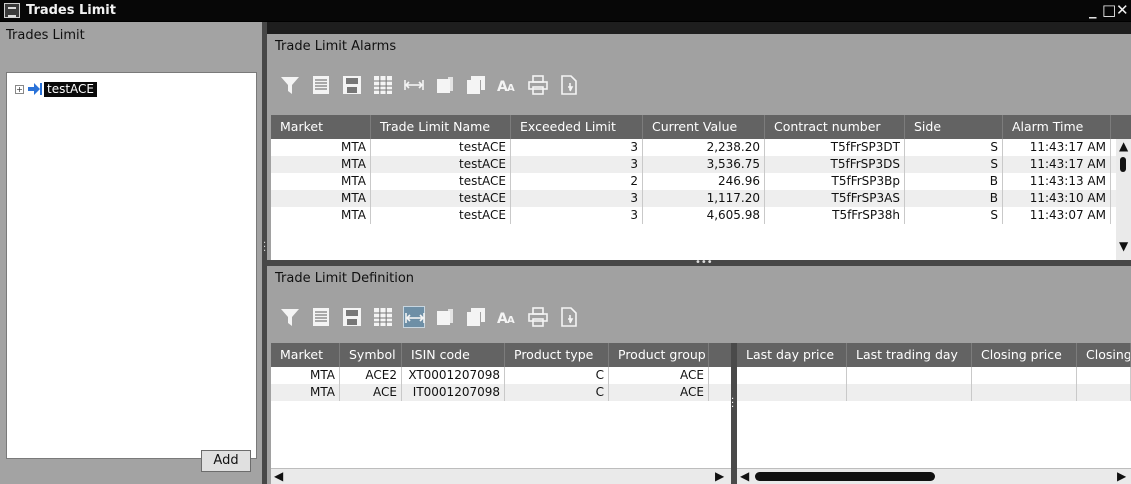  What do you see at coordinates (1122, 10) in the screenshot?
I see `close-button: ✕` at bounding box center [1122, 10].